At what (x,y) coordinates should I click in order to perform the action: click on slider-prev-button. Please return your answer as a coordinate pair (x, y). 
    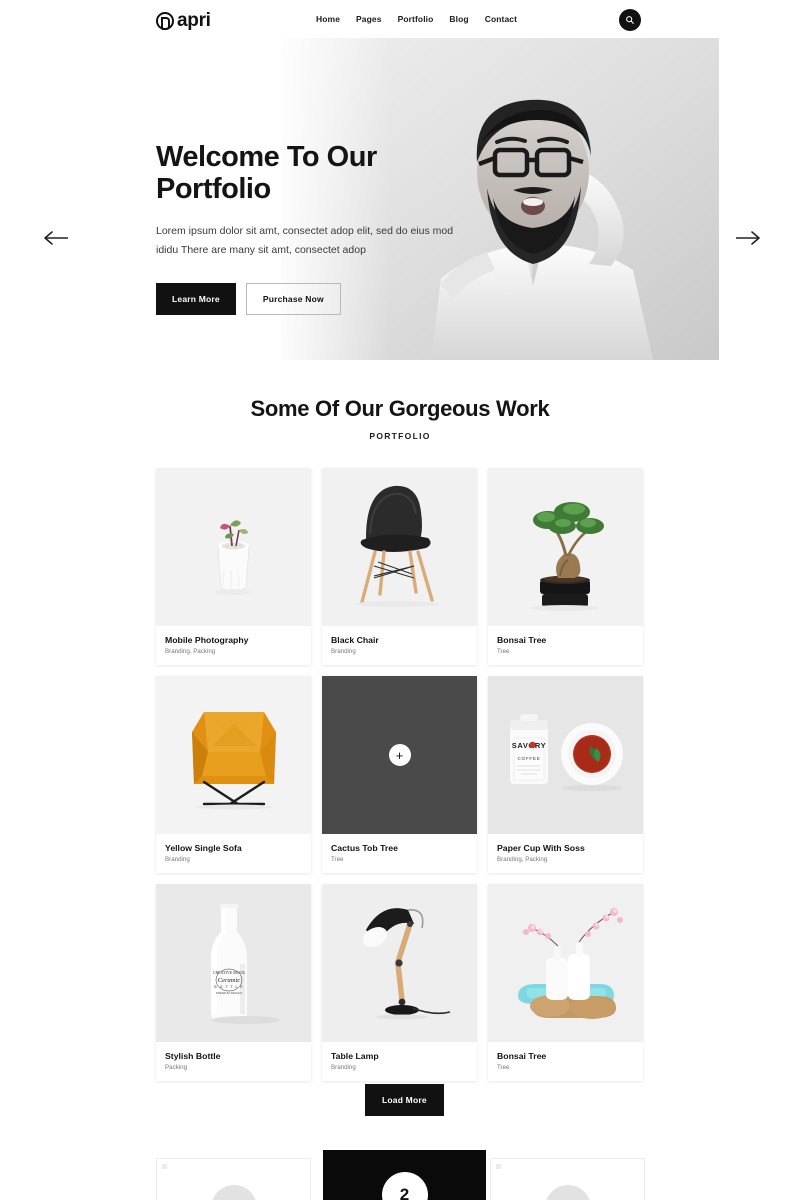
    Looking at the image, I should click on (57, 238).